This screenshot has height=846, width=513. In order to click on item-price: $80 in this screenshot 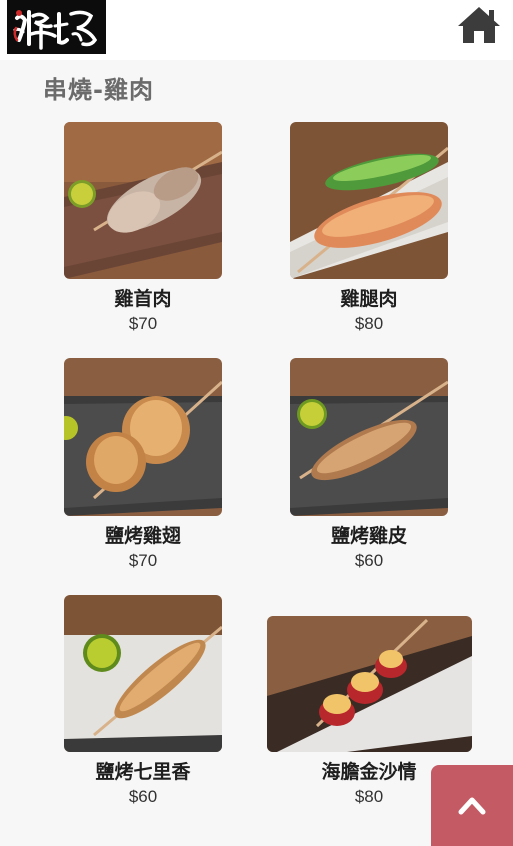, I will do `click(369, 323)`.